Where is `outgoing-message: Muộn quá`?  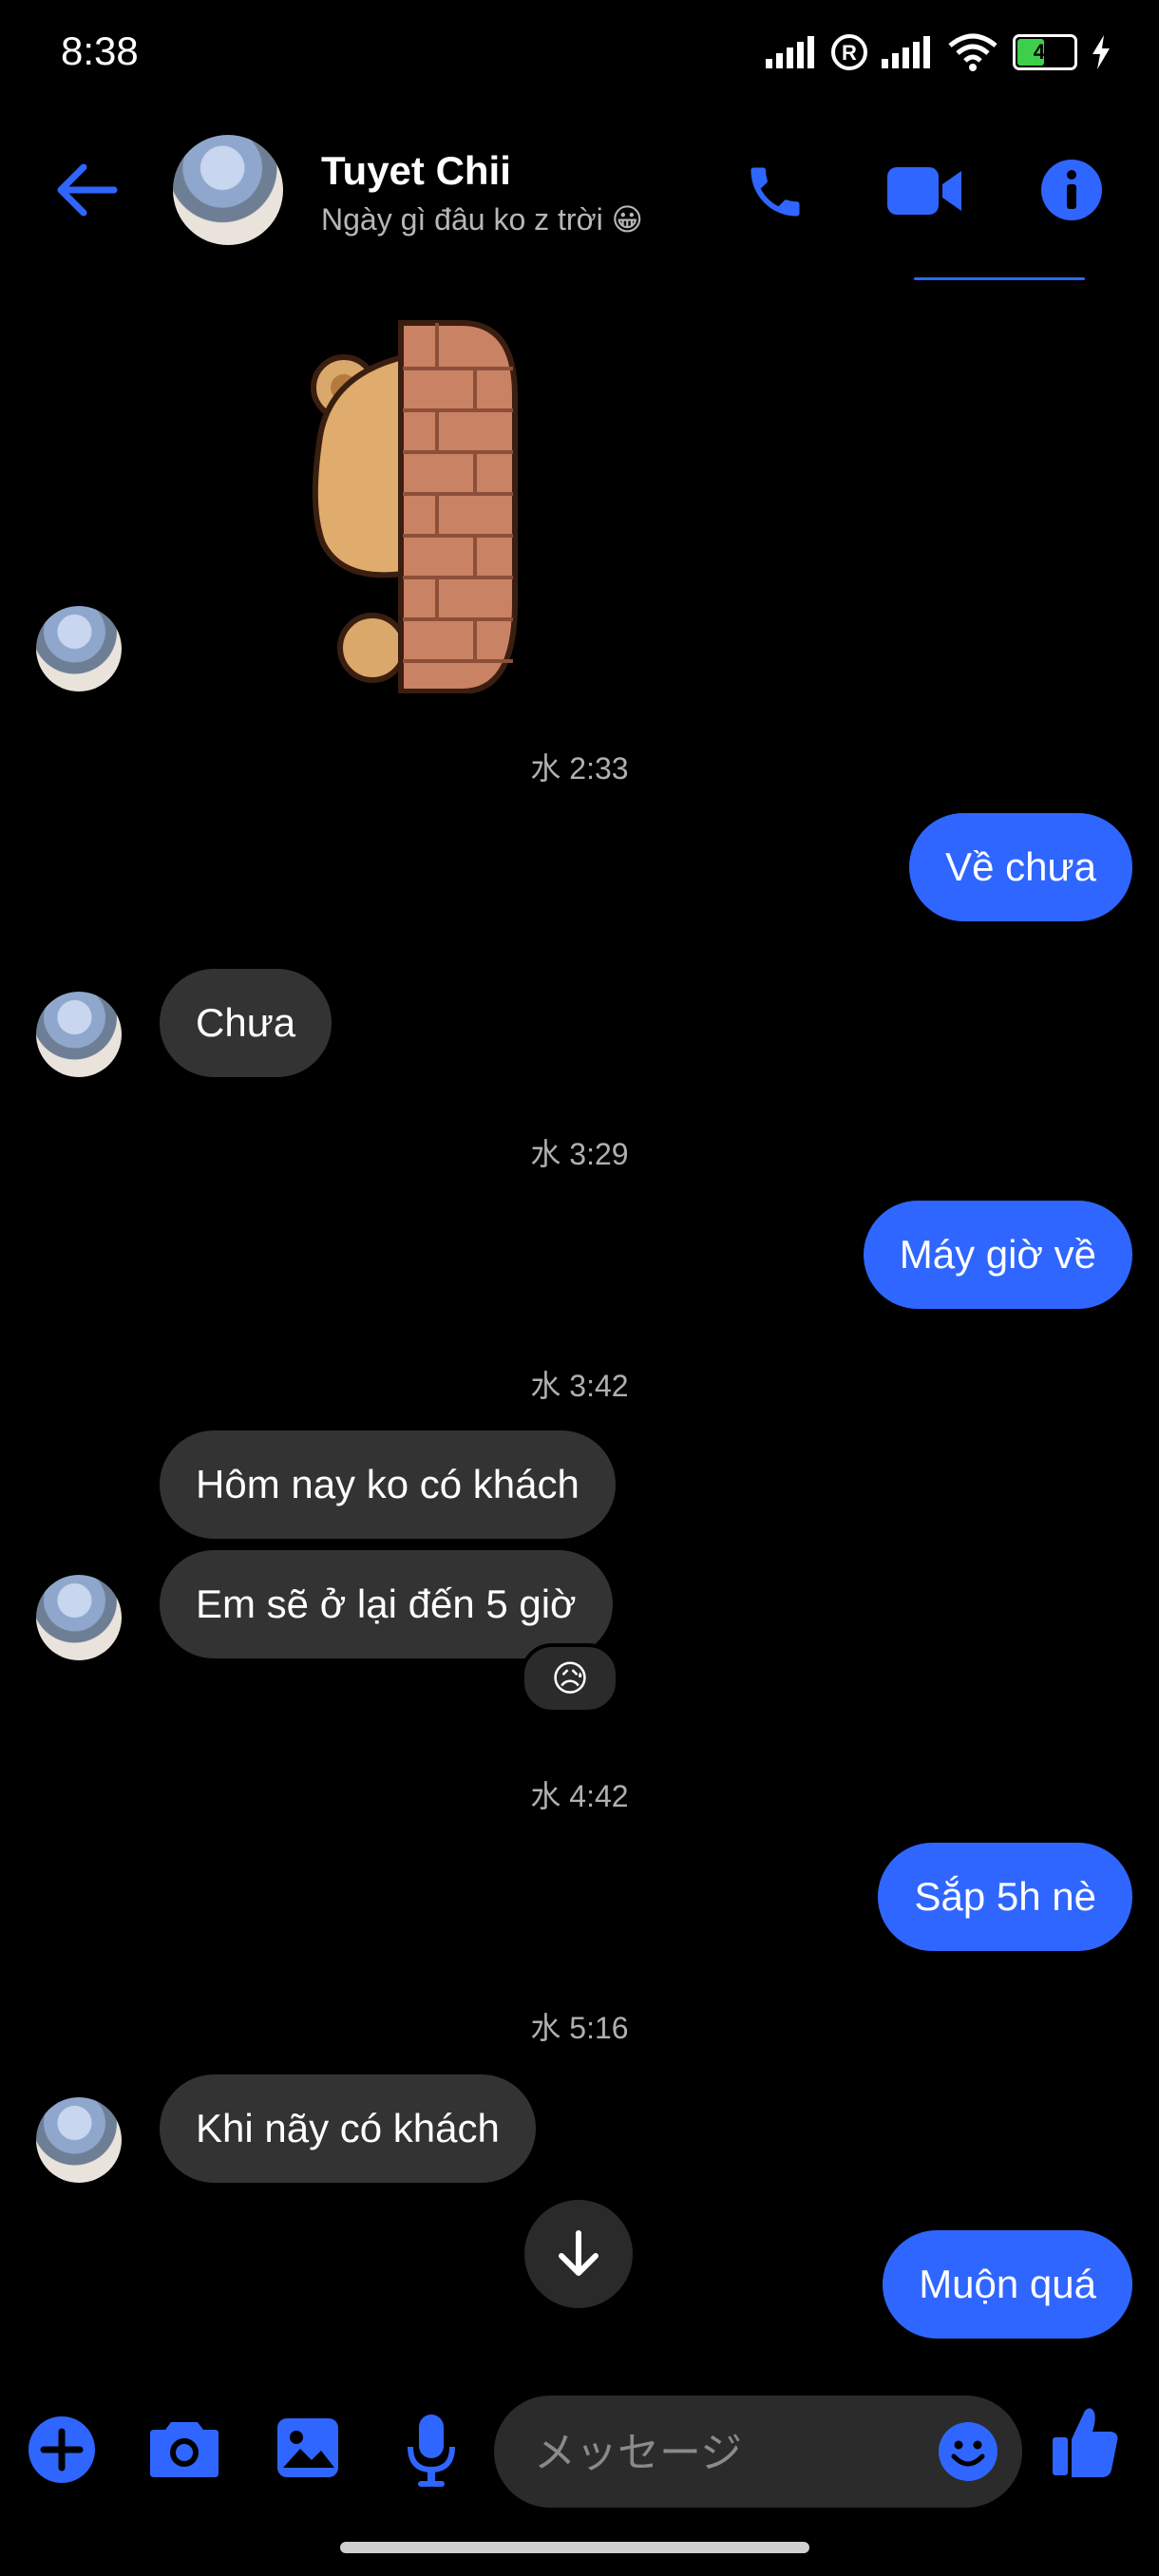 outgoing-message: Muộn quá is located at coordinates (1007, 2284).